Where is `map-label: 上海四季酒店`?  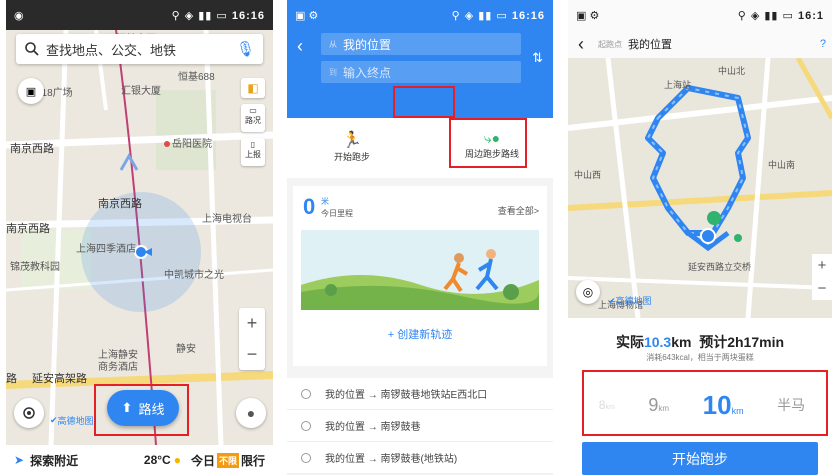
map-label: 上海四季酒店 is located at coordinates (106, 249).